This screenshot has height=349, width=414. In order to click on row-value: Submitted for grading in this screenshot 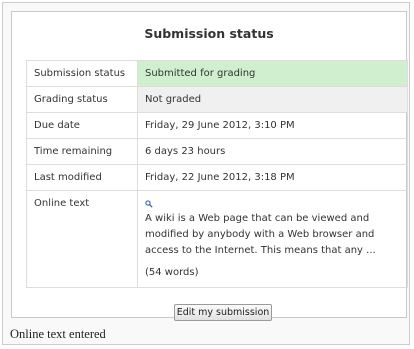, I will do `click(272, 73)`.